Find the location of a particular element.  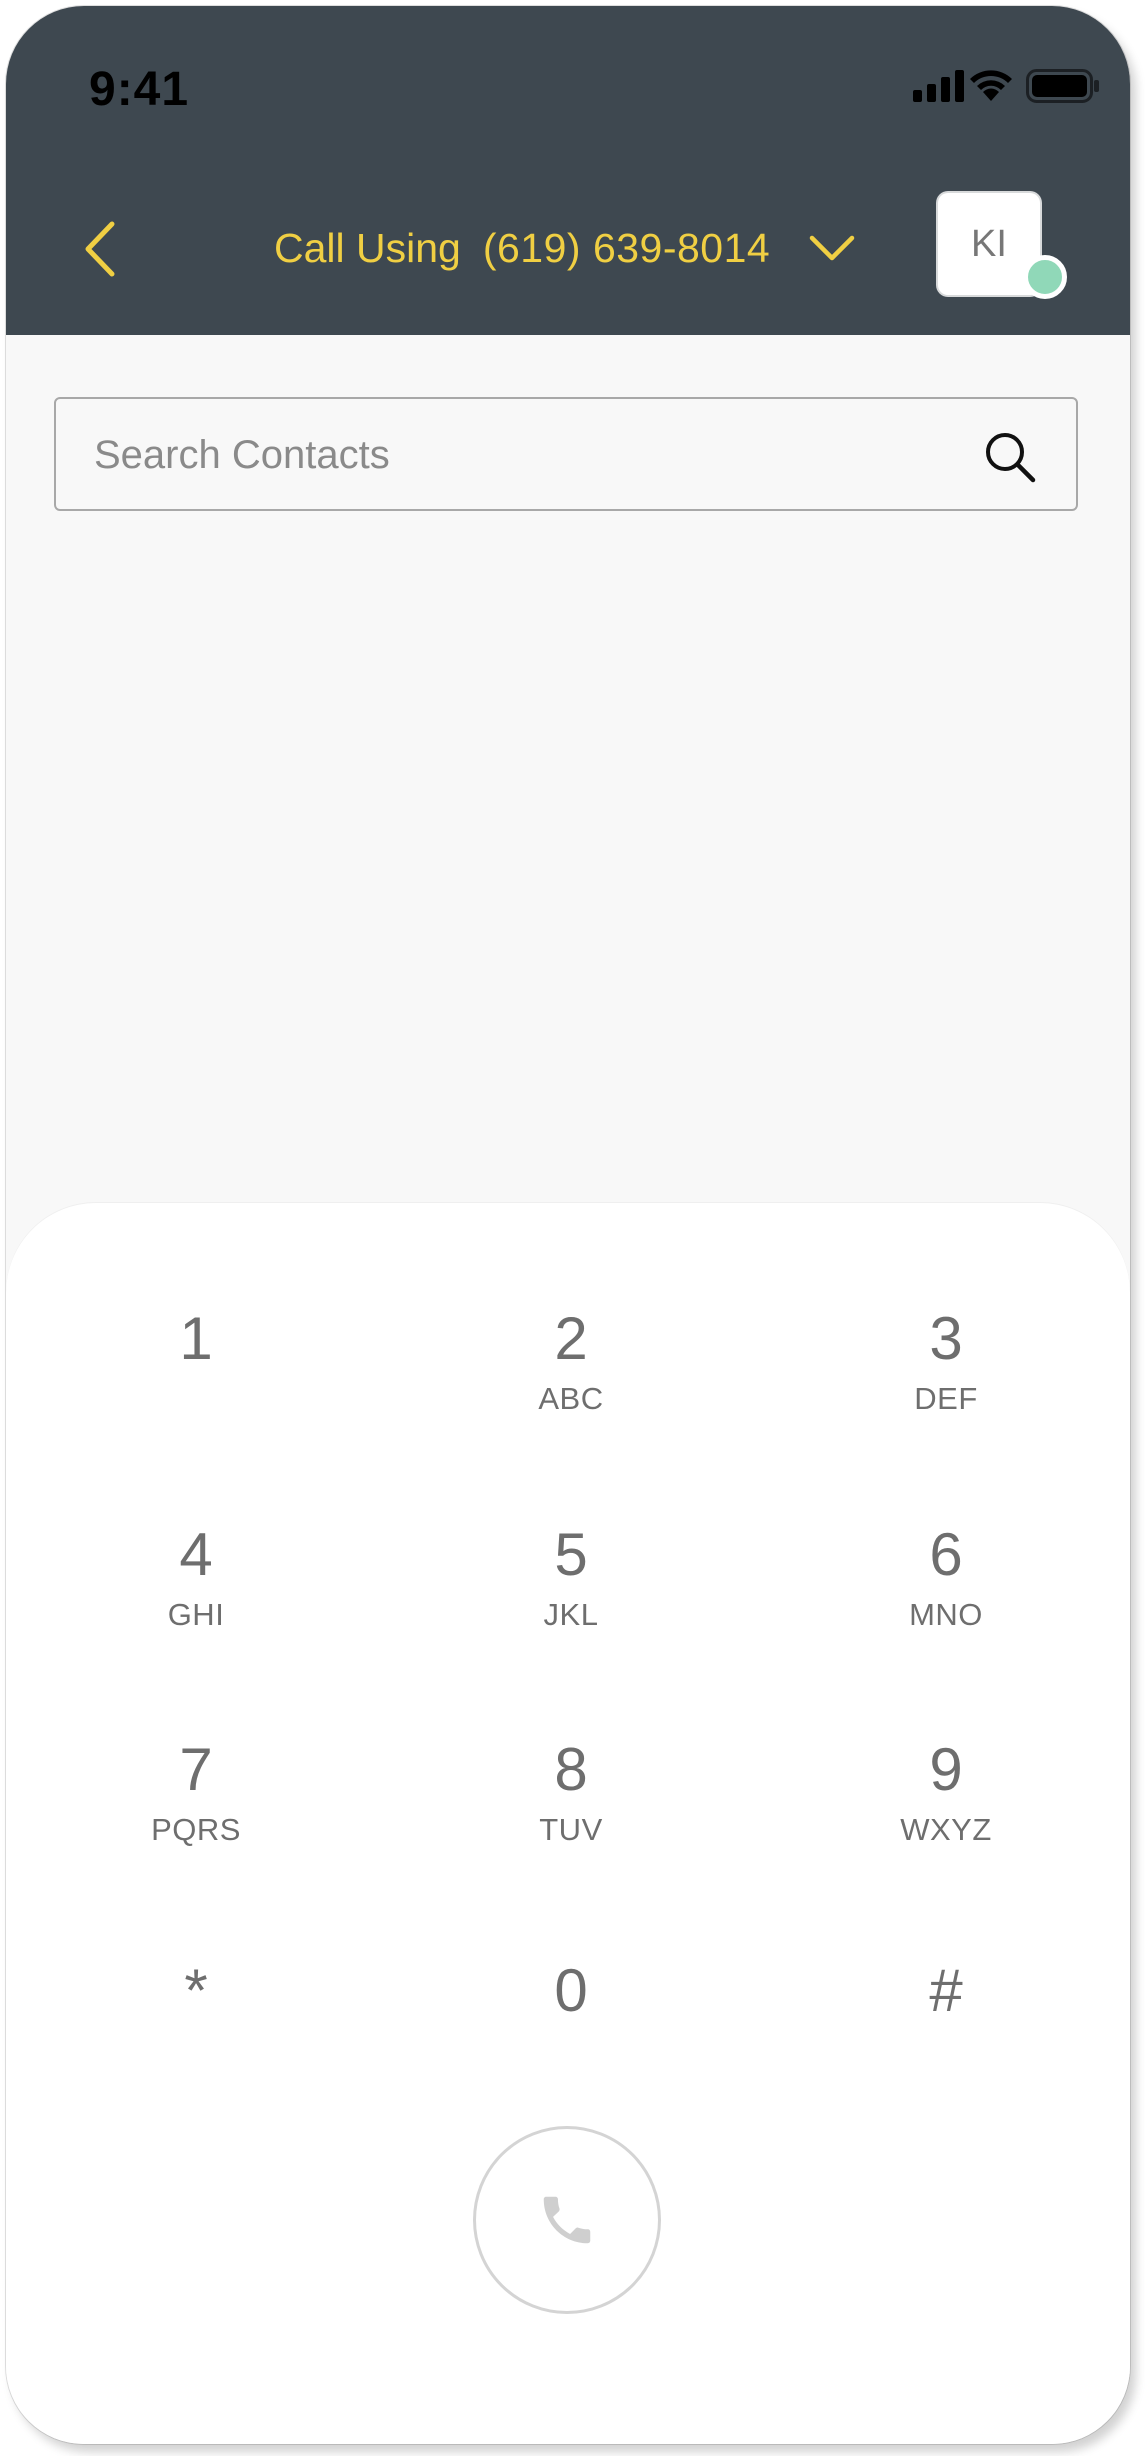

key-2: 2 ABC is located at coordinates (571, 1388).